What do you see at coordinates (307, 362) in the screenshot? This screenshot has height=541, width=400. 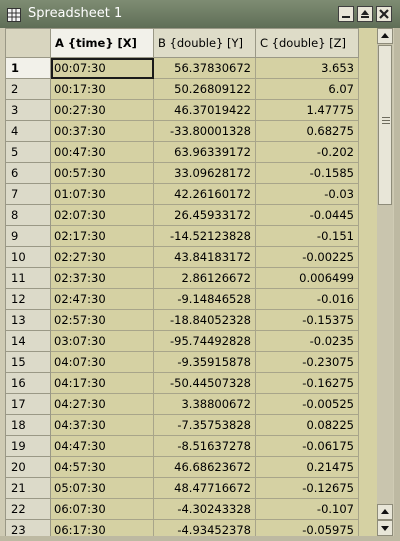 I see `cell-c: -0.23075` at bounding box center [307, 362].